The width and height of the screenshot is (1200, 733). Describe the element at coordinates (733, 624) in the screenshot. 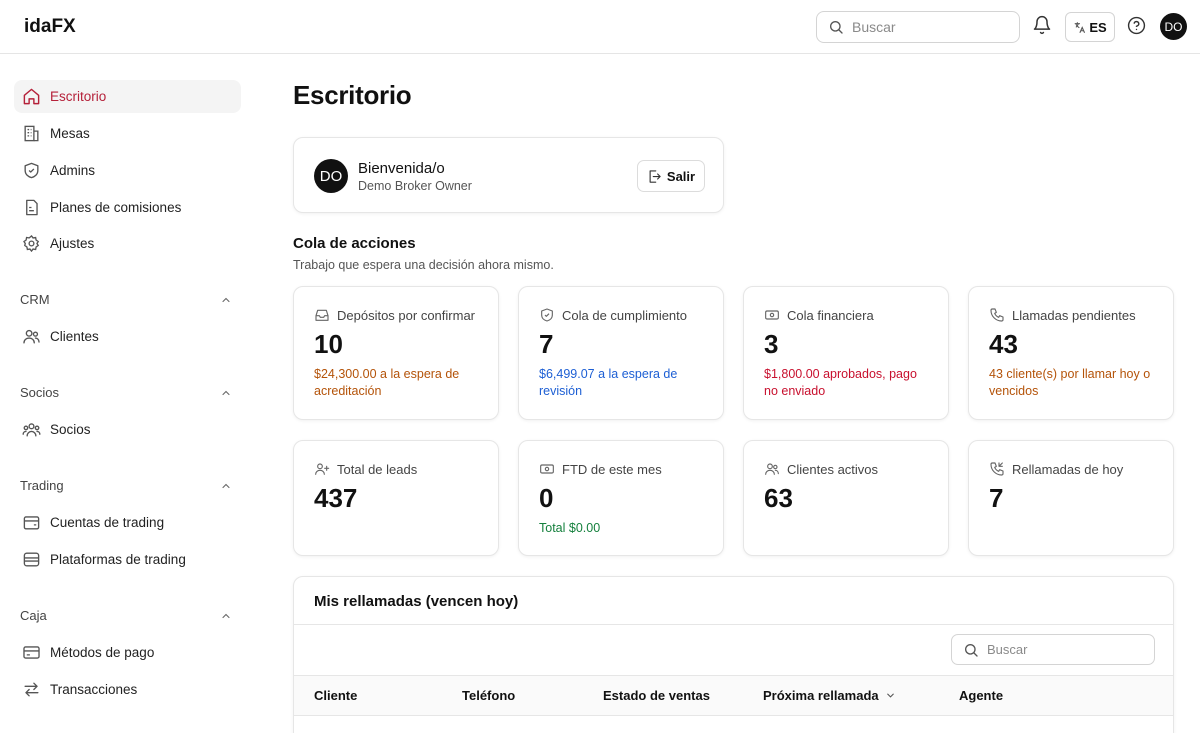

I see `divider` at that location.